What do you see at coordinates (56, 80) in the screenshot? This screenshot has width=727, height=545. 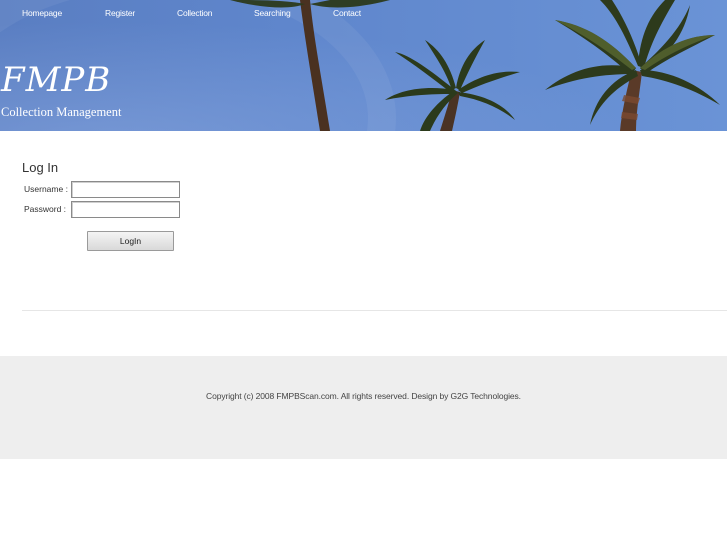 I see `site-logo: FMPB` at bounding box center [56, 80].